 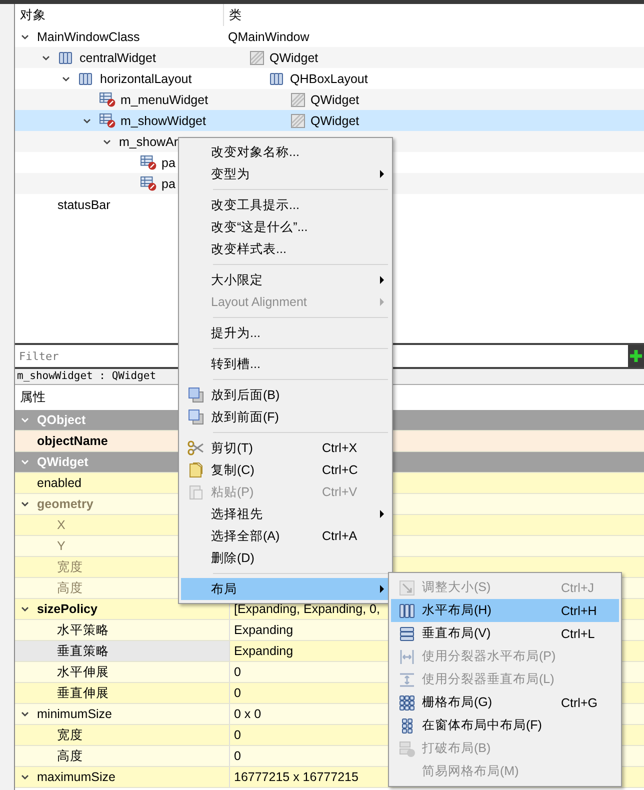 What do you see at coordinates (88, 37) in the screenshot?
I see `object-name: MainWindowClass` at bounding box center [88, 37].